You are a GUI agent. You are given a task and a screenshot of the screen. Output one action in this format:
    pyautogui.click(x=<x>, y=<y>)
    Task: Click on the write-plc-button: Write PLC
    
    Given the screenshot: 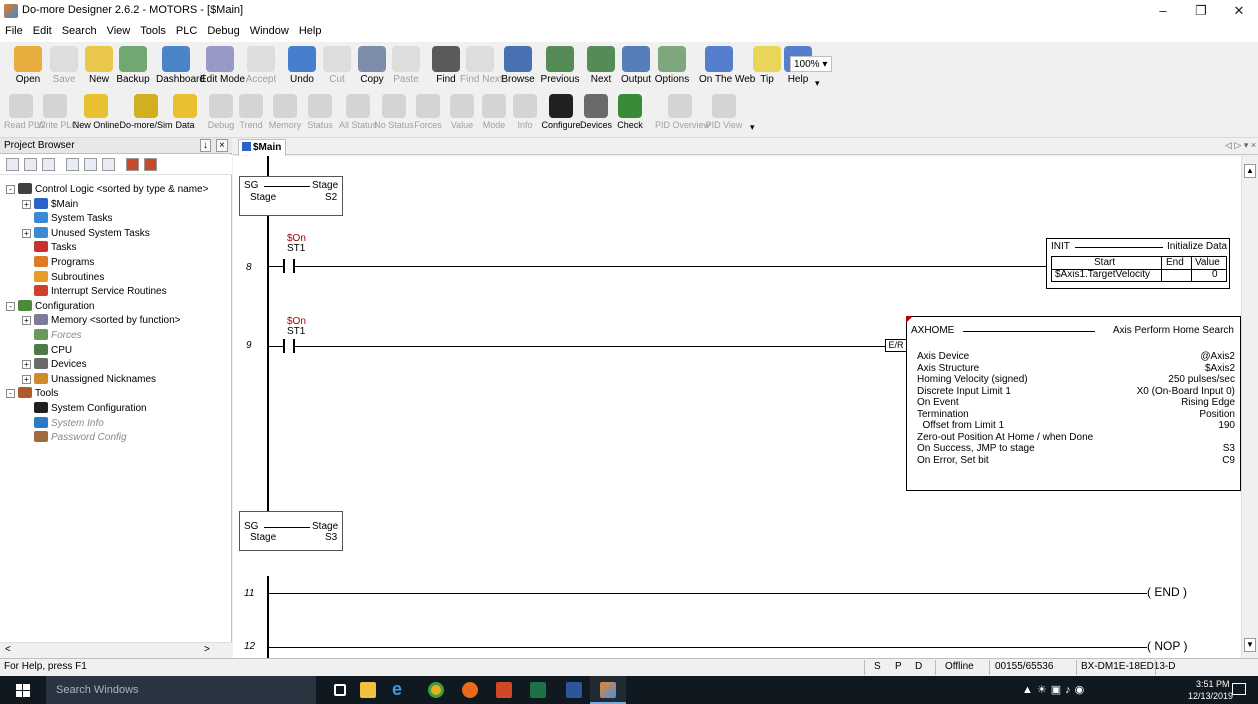 What is the action you would take?
    pyautogui.click(x=57, y=112)
    